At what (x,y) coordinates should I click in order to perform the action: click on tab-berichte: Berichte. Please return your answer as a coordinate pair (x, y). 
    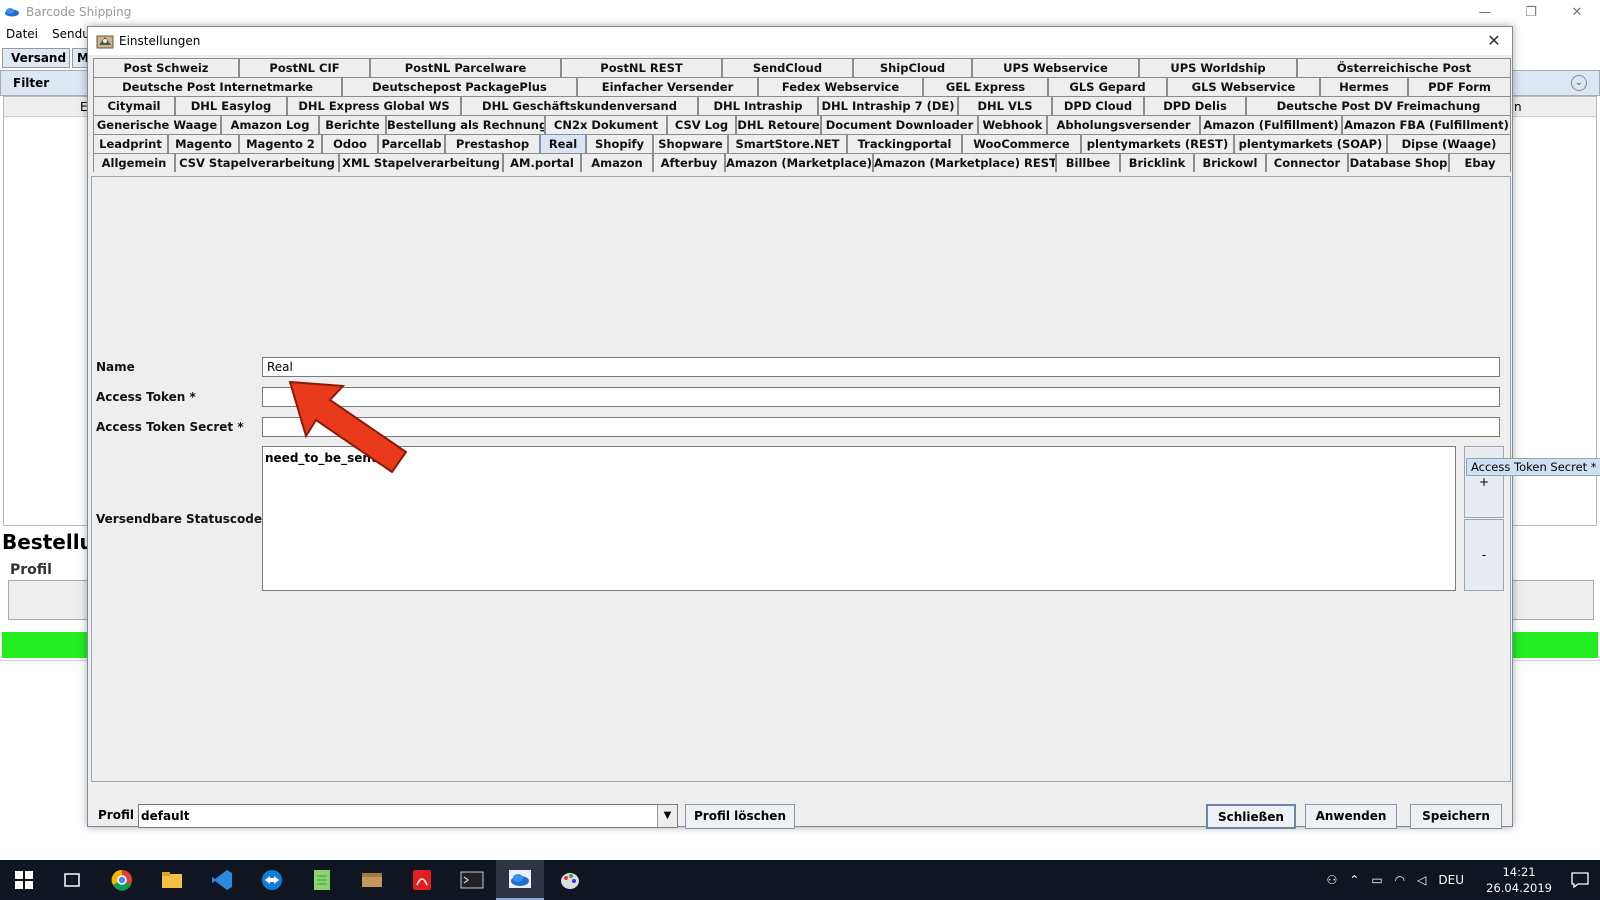
    Looking at the image, I should click on (352, 124).